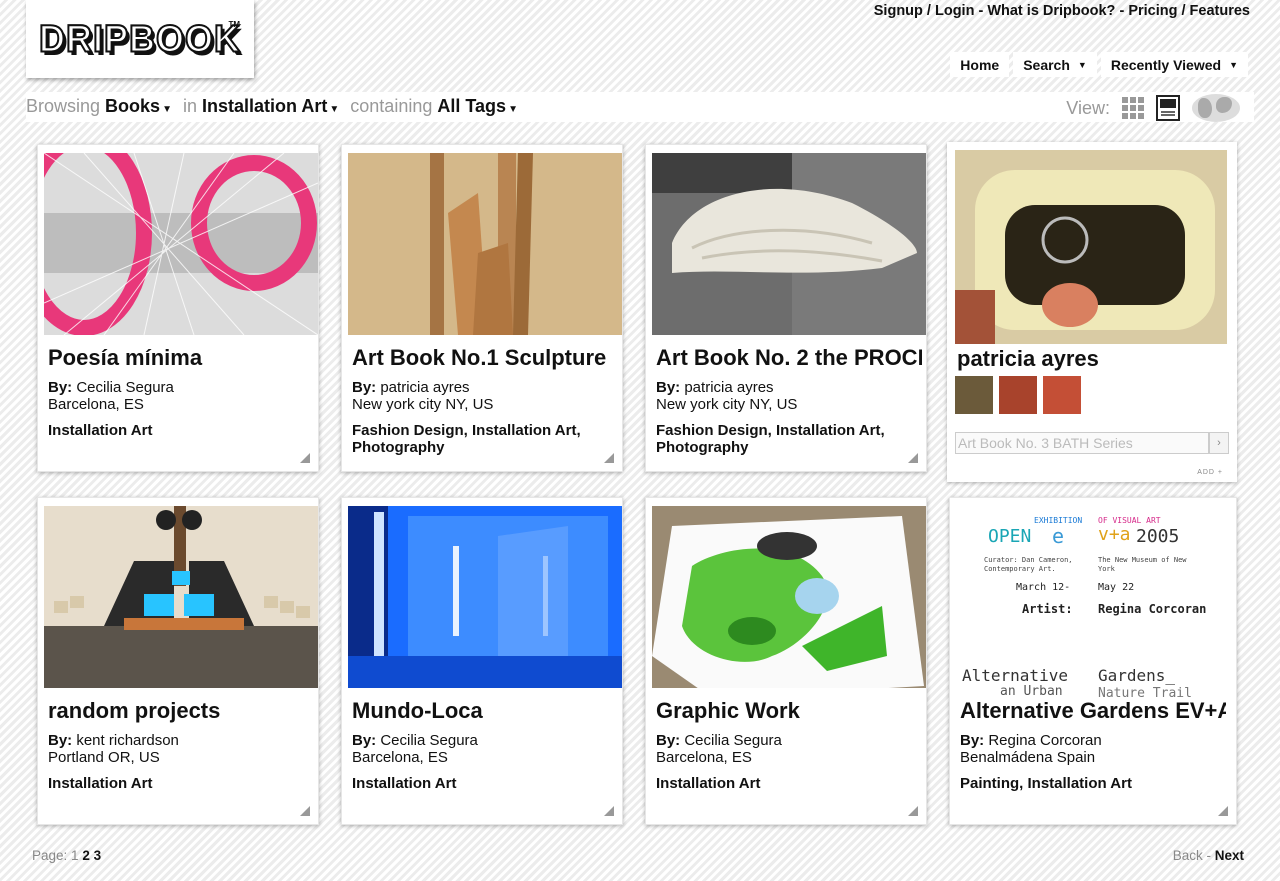 Image resolution: width=1280 pixels, height=881 pixels. Describe the element at coordinates (924, 11) in the screenshot. I see `signup-login-link: Signup / Login` at that location.